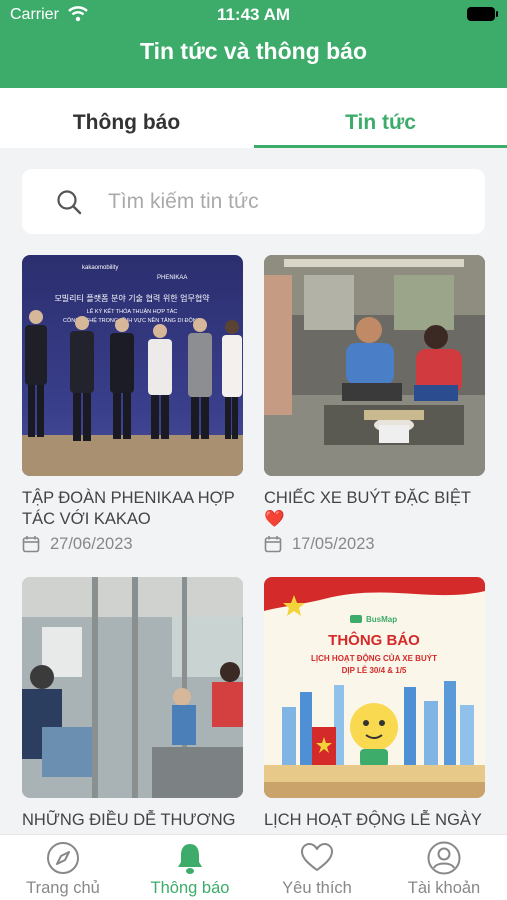 The width and height of the screenshot is (507, 900). I want to click on poster-brand: BusMap, so click(381, 619).